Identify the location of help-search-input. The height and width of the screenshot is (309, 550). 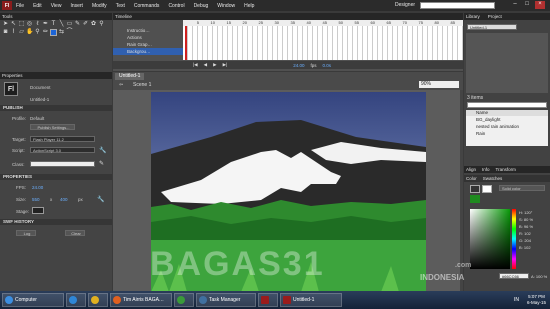
(457, 5).